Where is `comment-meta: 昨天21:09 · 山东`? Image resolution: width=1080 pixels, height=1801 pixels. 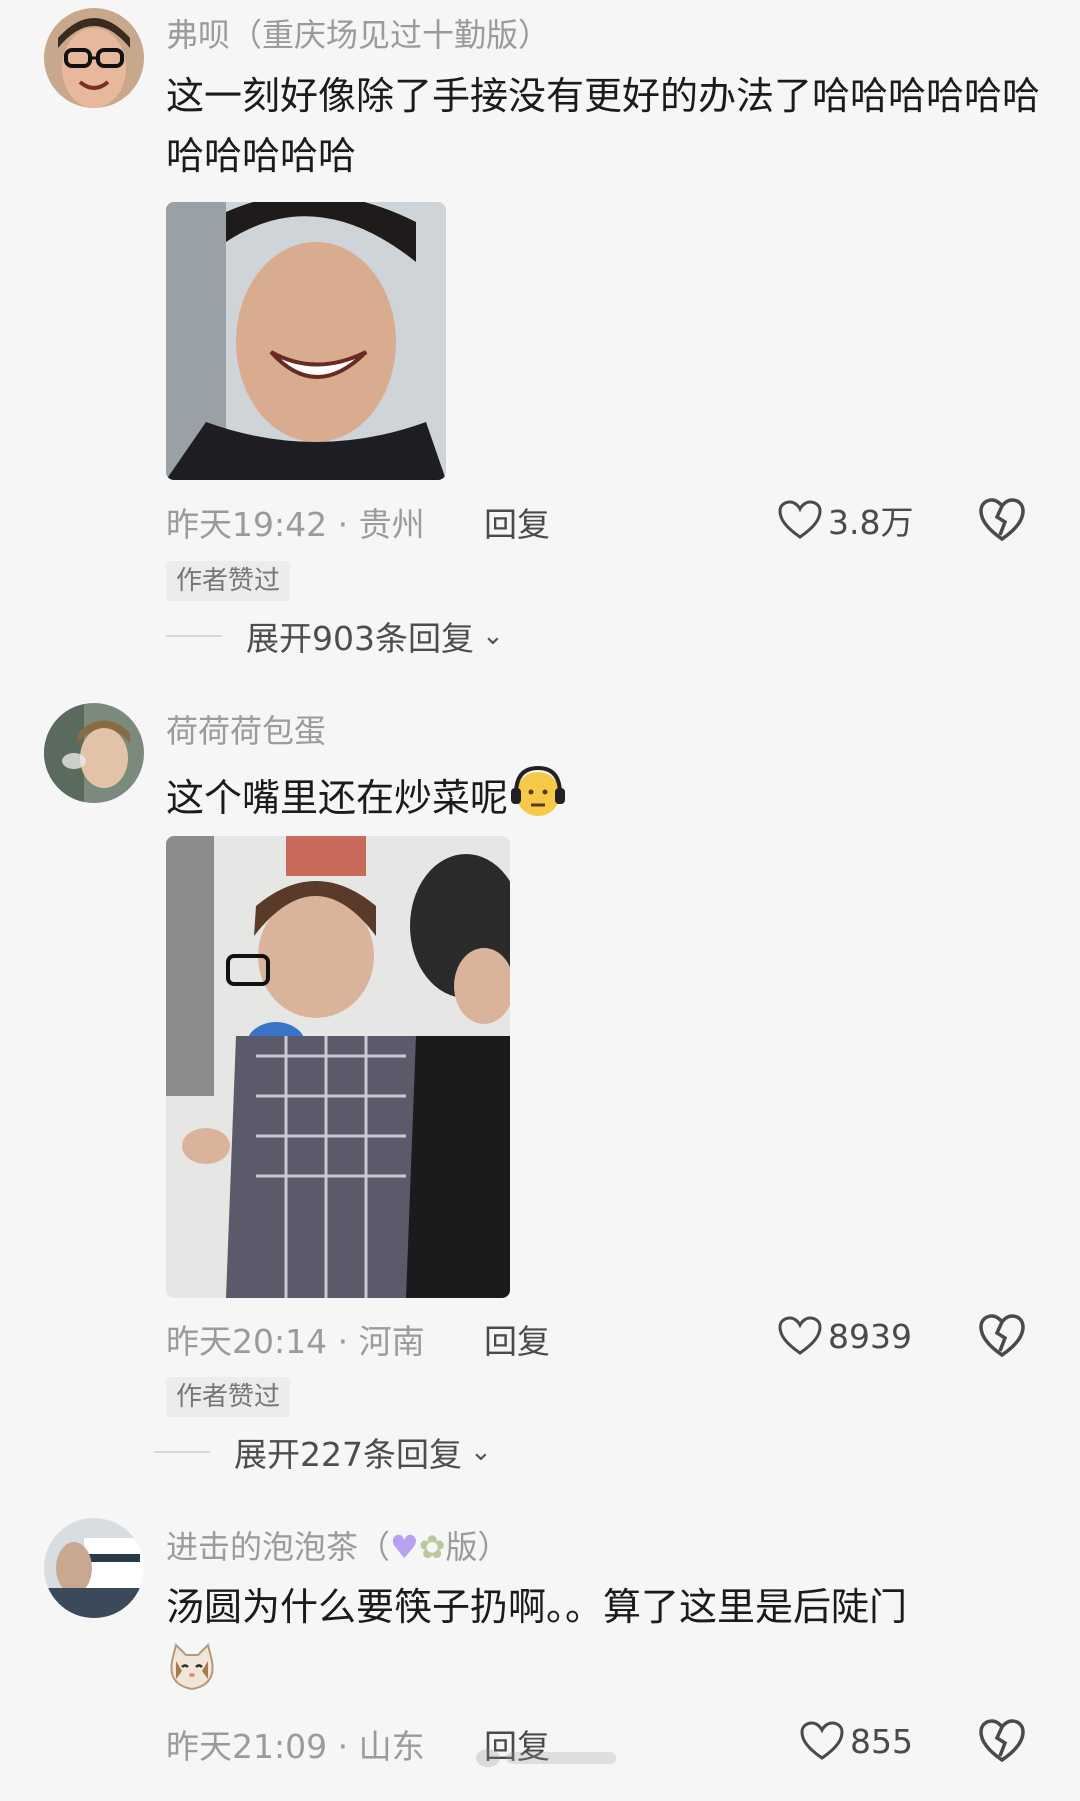 comment-meta: 昨天21:09 · 山东 is located at coordinates (295, 1744).